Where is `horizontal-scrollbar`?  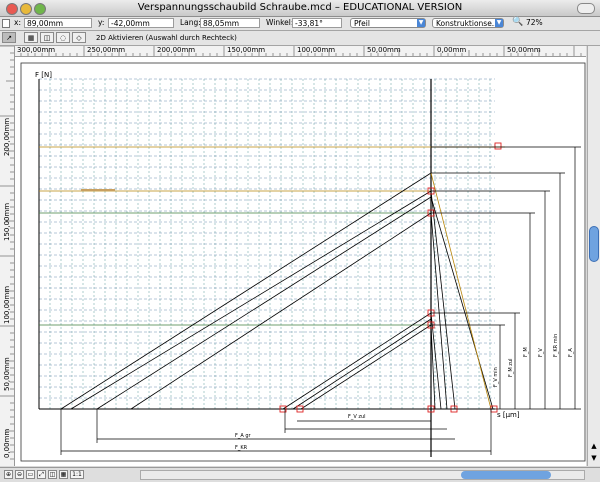 horizontal-scrollbar is located at coordinates (362, 475).